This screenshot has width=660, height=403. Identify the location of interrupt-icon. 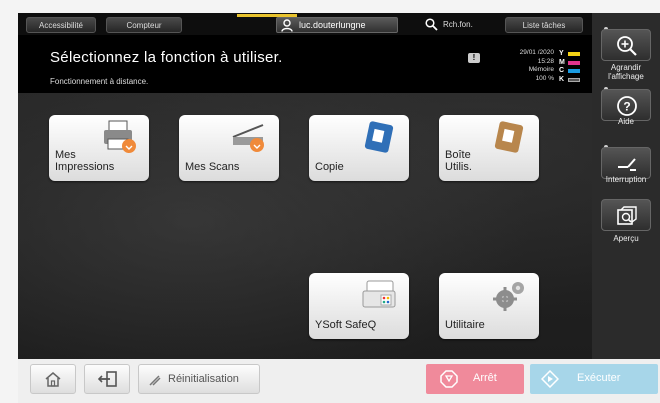
(627, 164).